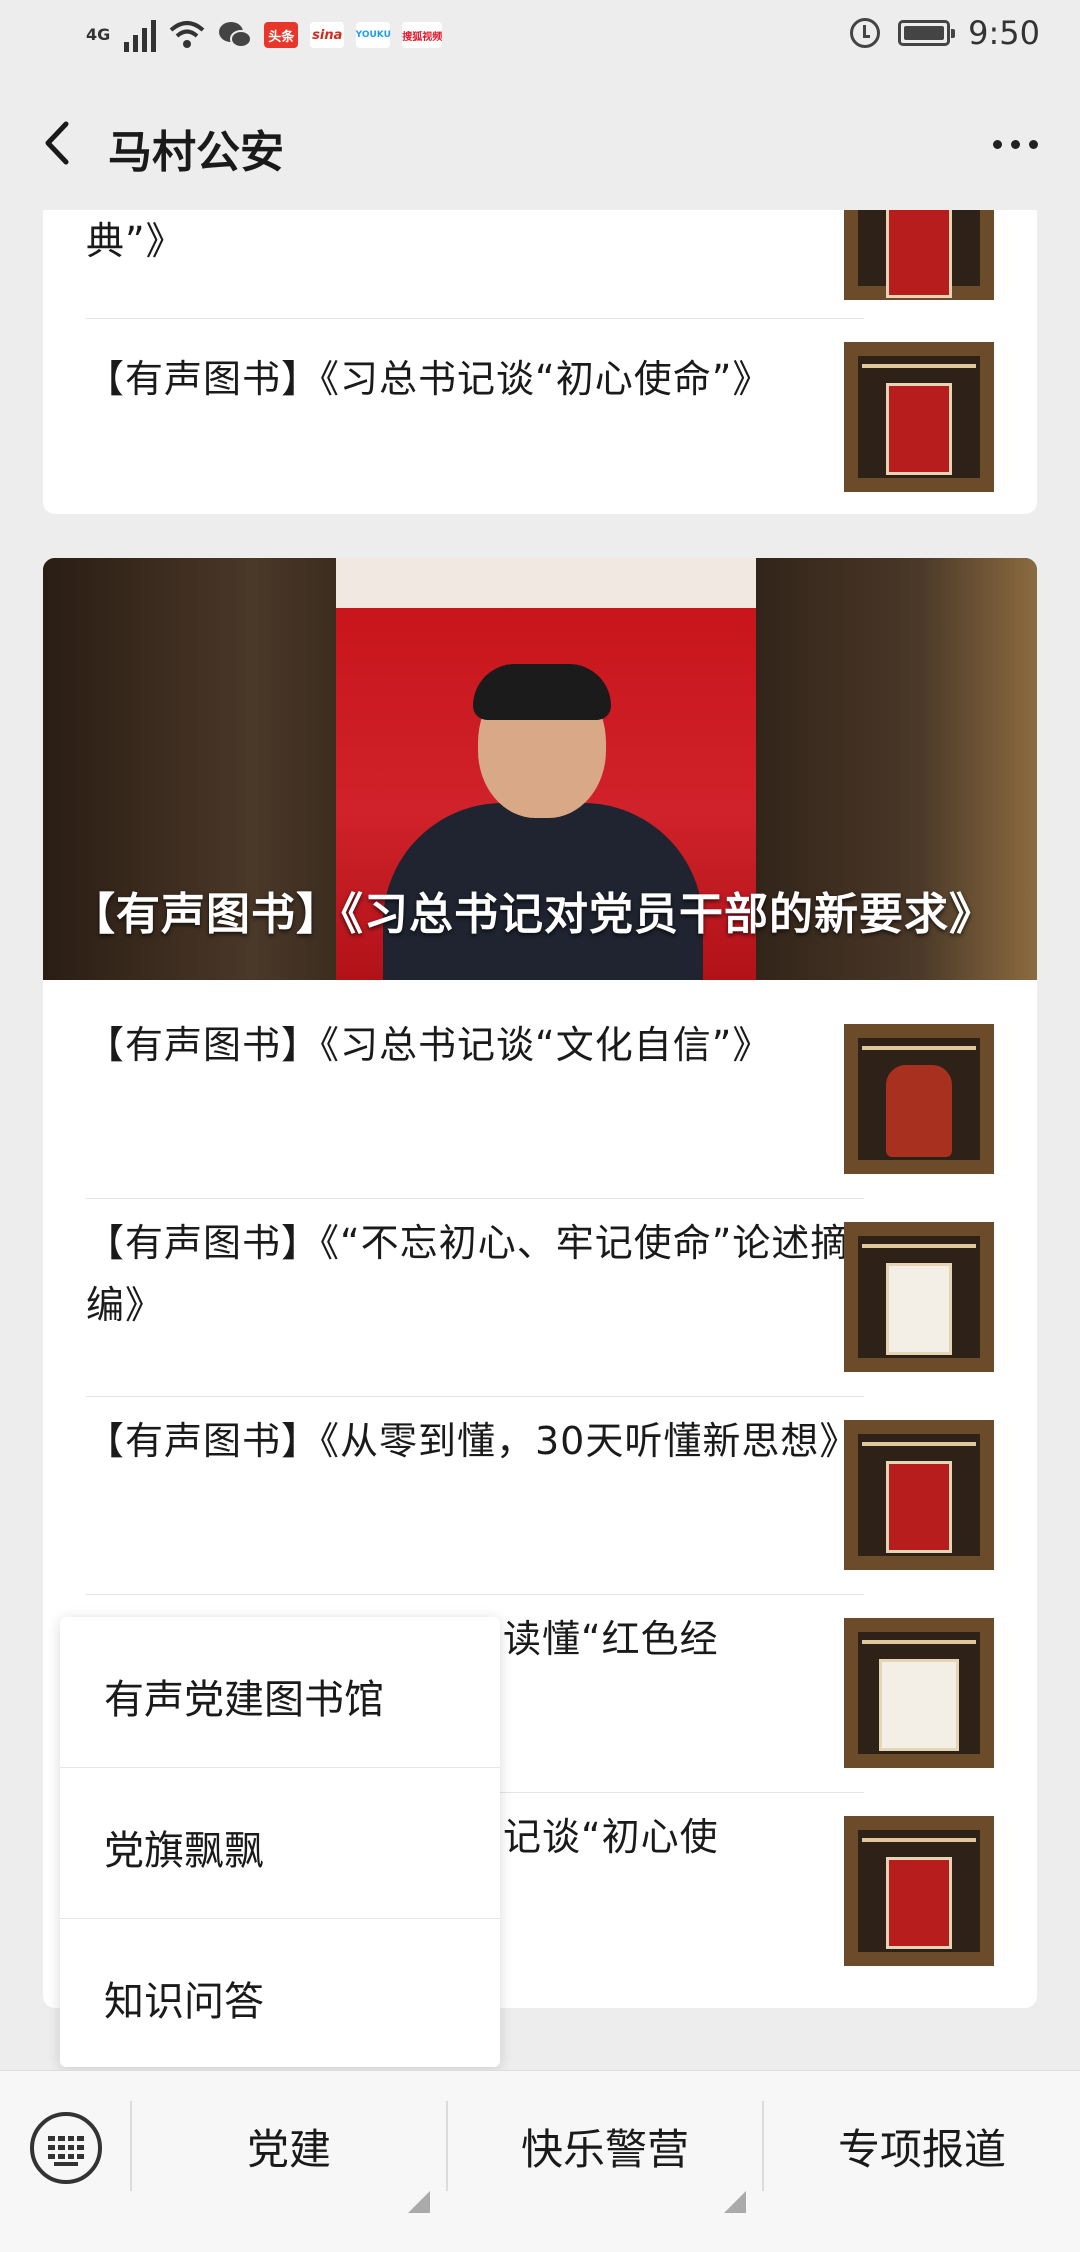  I want to click on signal-icon, so click(140, 35).